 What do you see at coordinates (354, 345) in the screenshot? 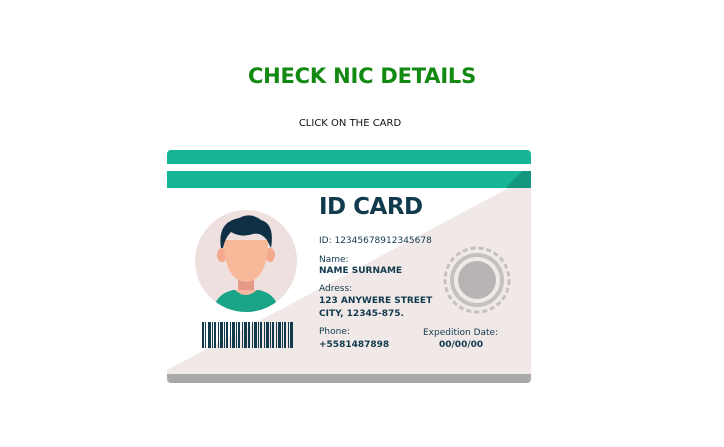
I see `phone-value: +5581487898` at bounding box center [354, 345].